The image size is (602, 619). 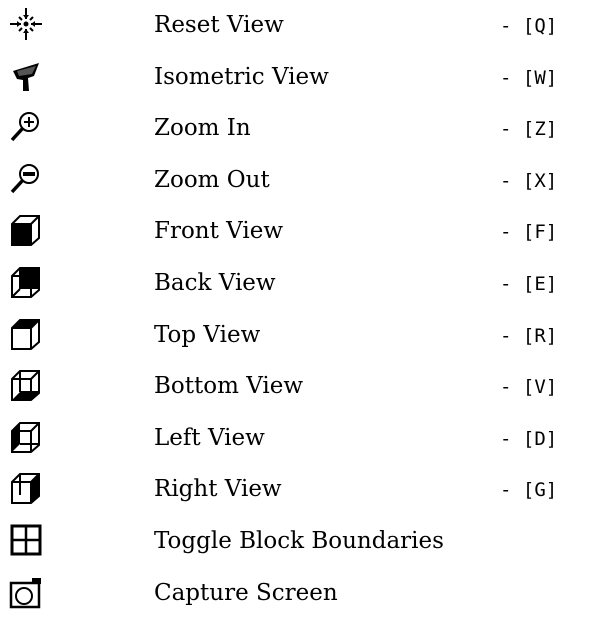 I want to click on command-shortcut: - [D], so click(x=529, y=438).